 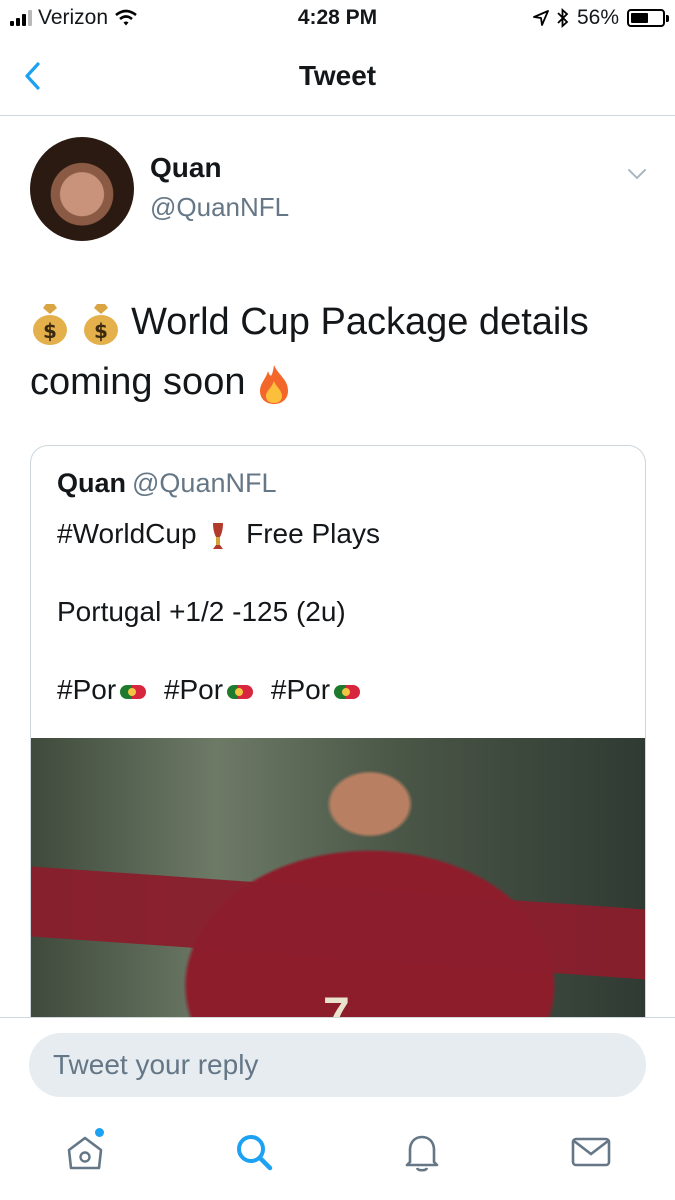 I want to click on tweet-text-line1: World Cup Package details, so click(x=360, y=322).